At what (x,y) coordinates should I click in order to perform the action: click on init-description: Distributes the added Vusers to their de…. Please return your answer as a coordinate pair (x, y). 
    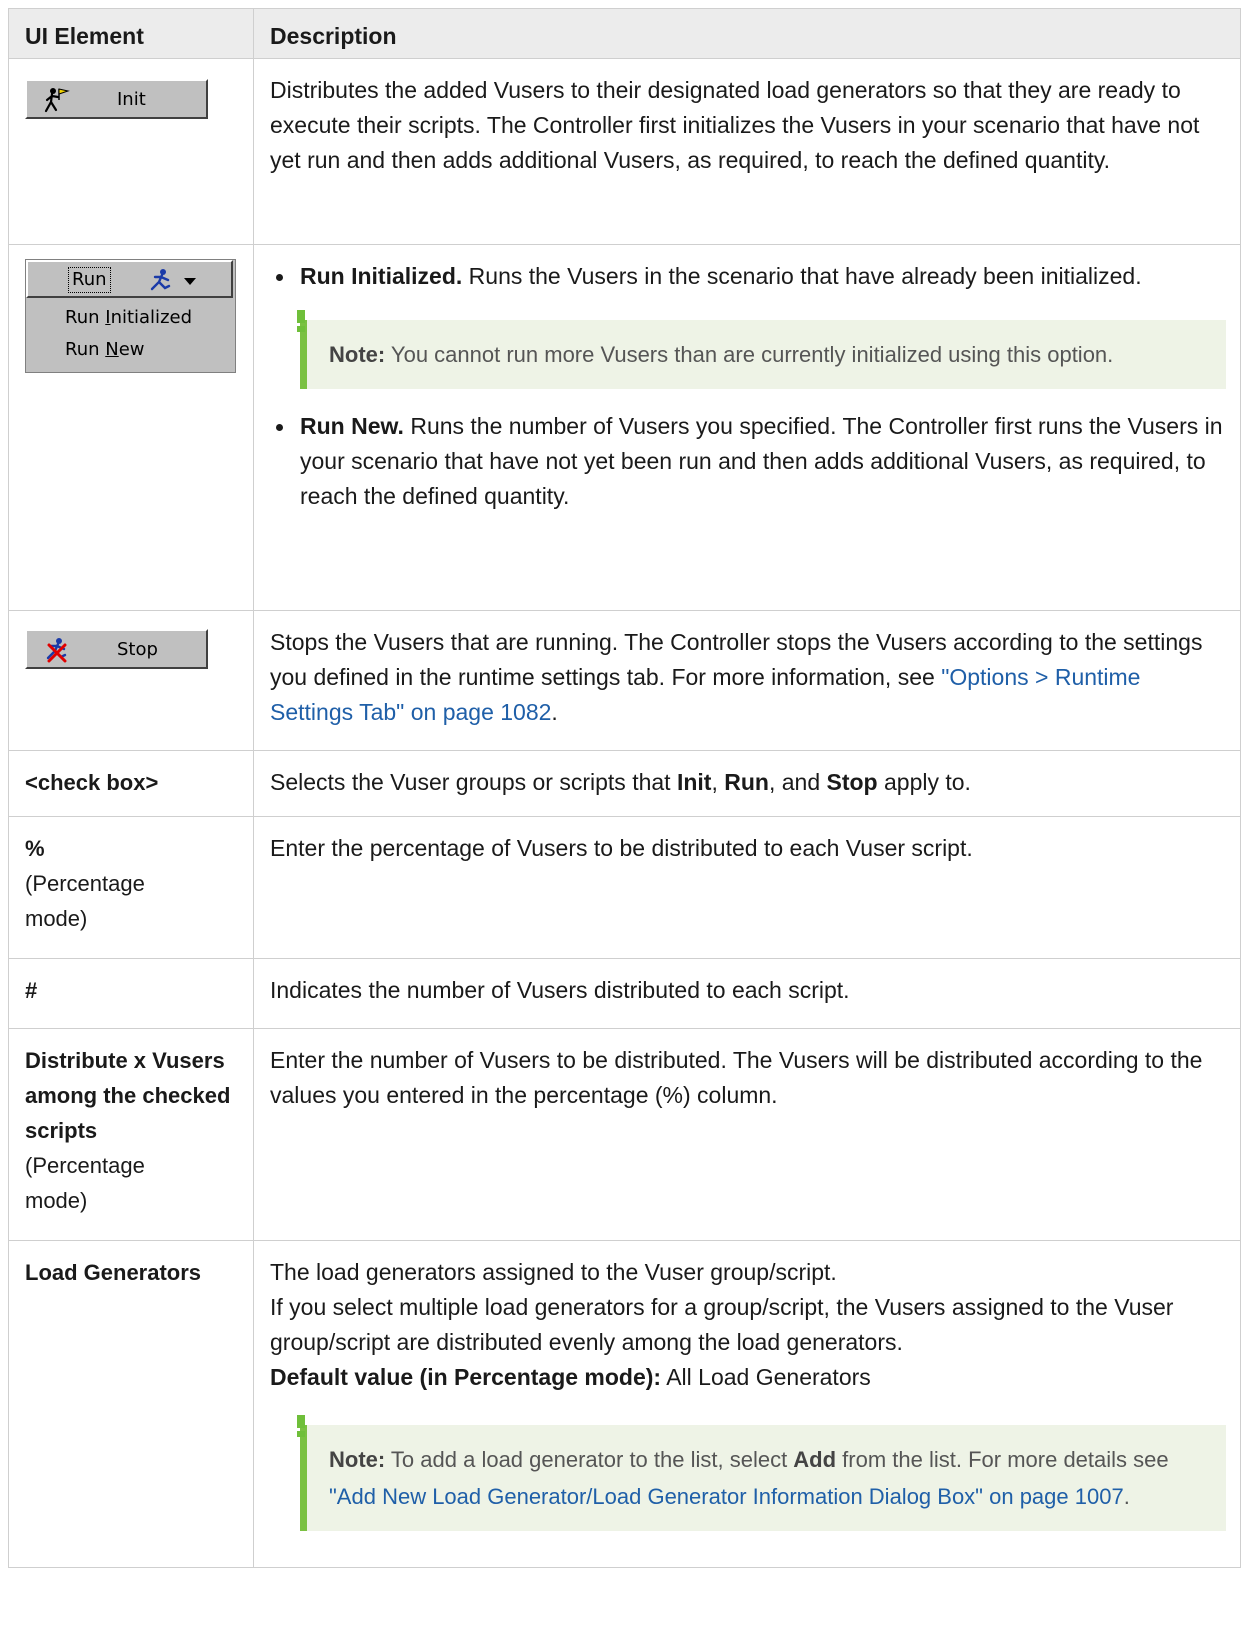
    Looking at the image, I should click on (735, 125).